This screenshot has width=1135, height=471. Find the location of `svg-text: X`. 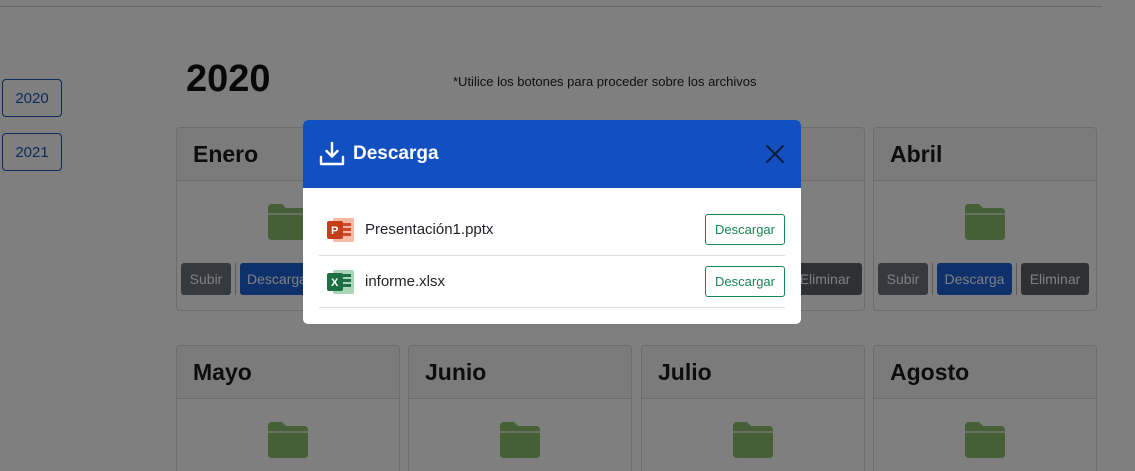

svg-text: X is located at coordinates (335, 283).